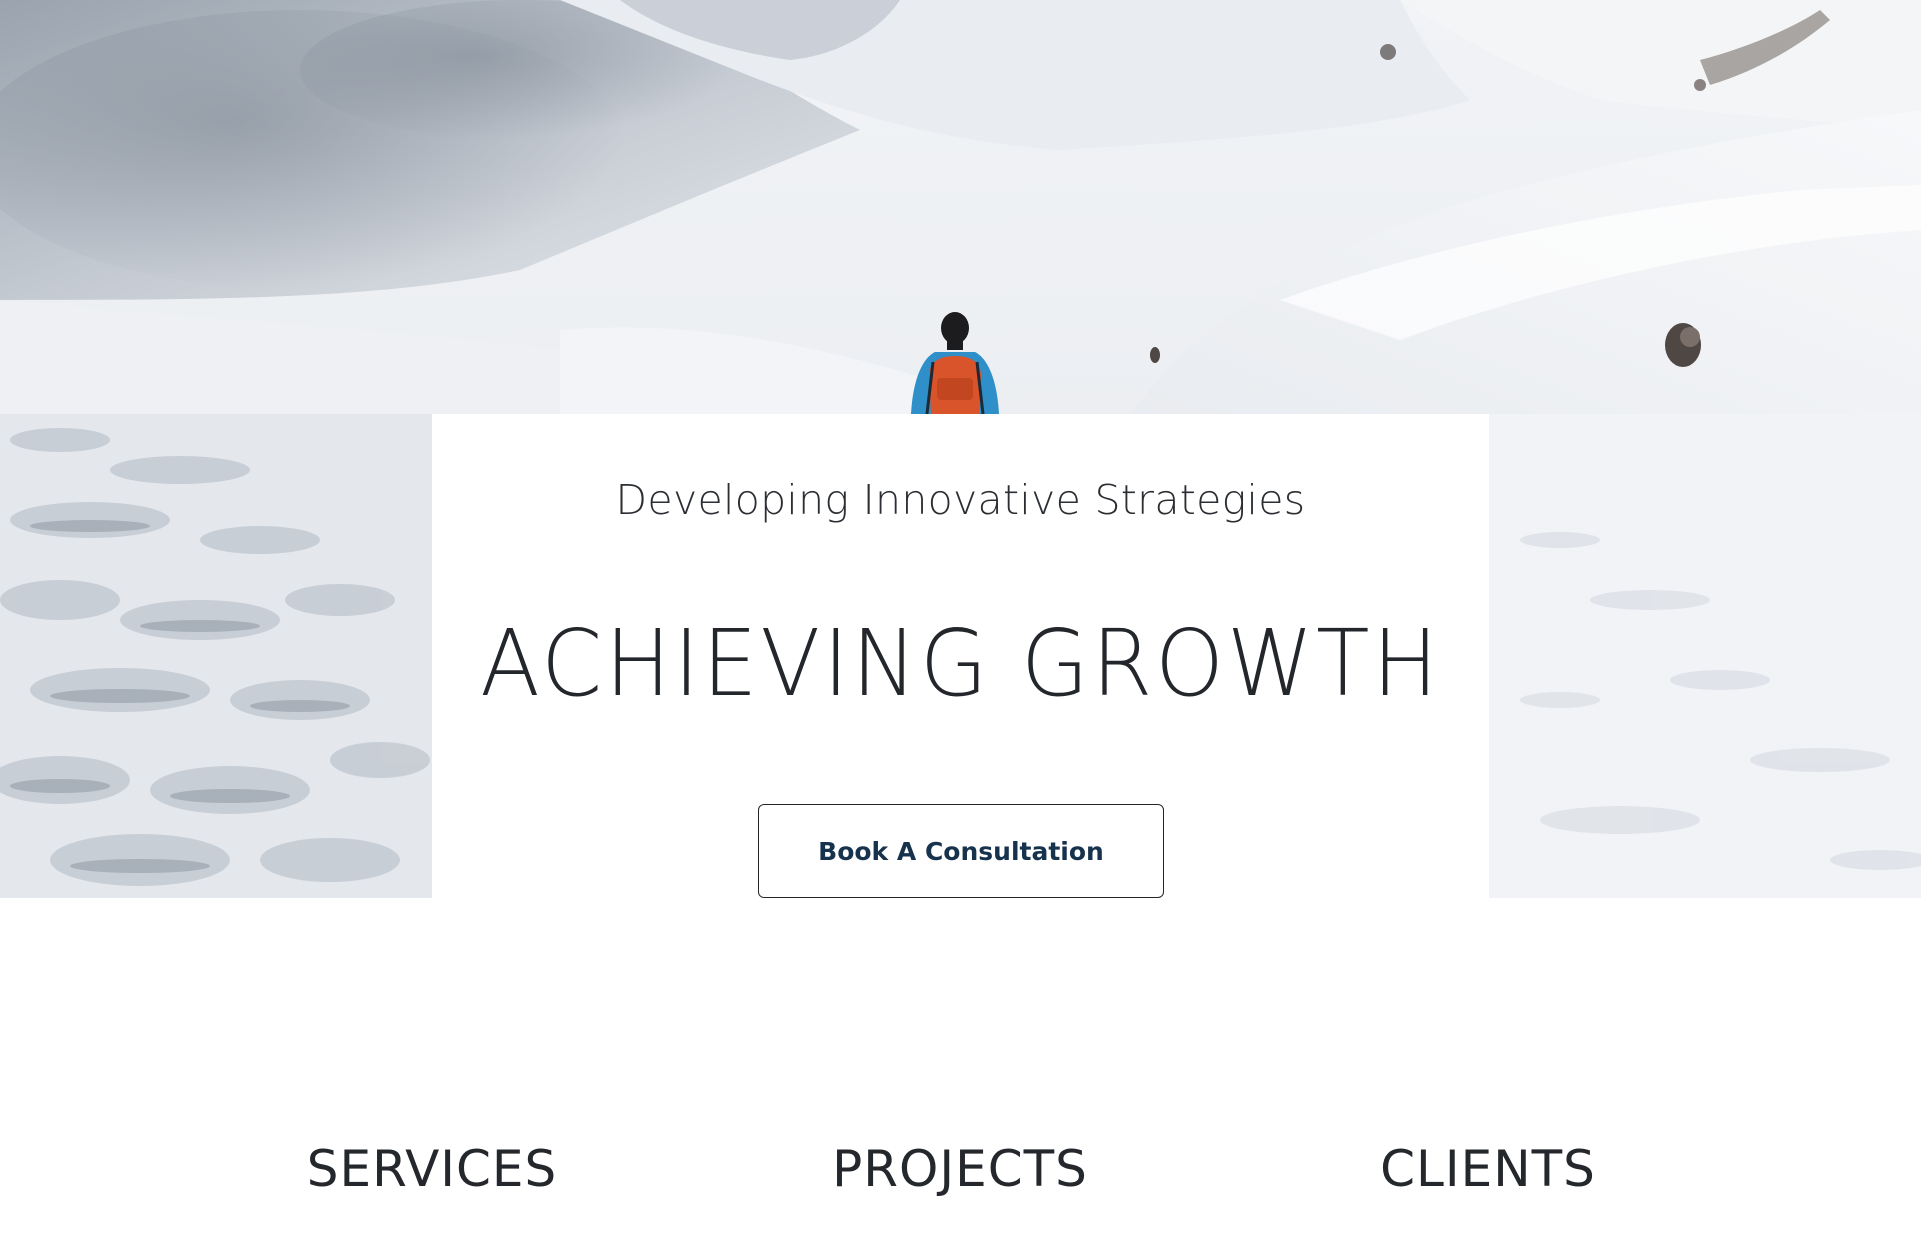  What do you see at coordinates (961, 851) in the screenshot?
I see `book-consultation-button: Book A Consultation` at bounding box center [961, 851].